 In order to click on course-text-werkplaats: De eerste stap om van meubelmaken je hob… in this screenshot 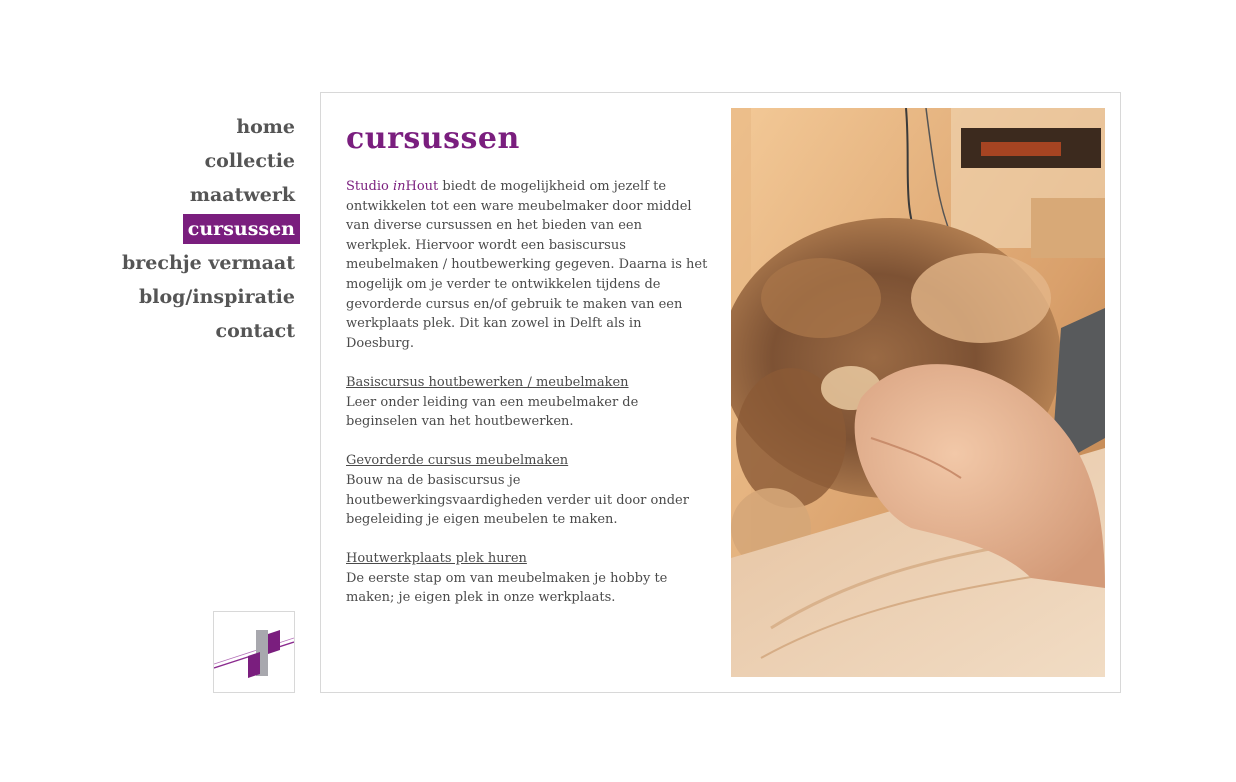, I will do `click(507, 588)`.